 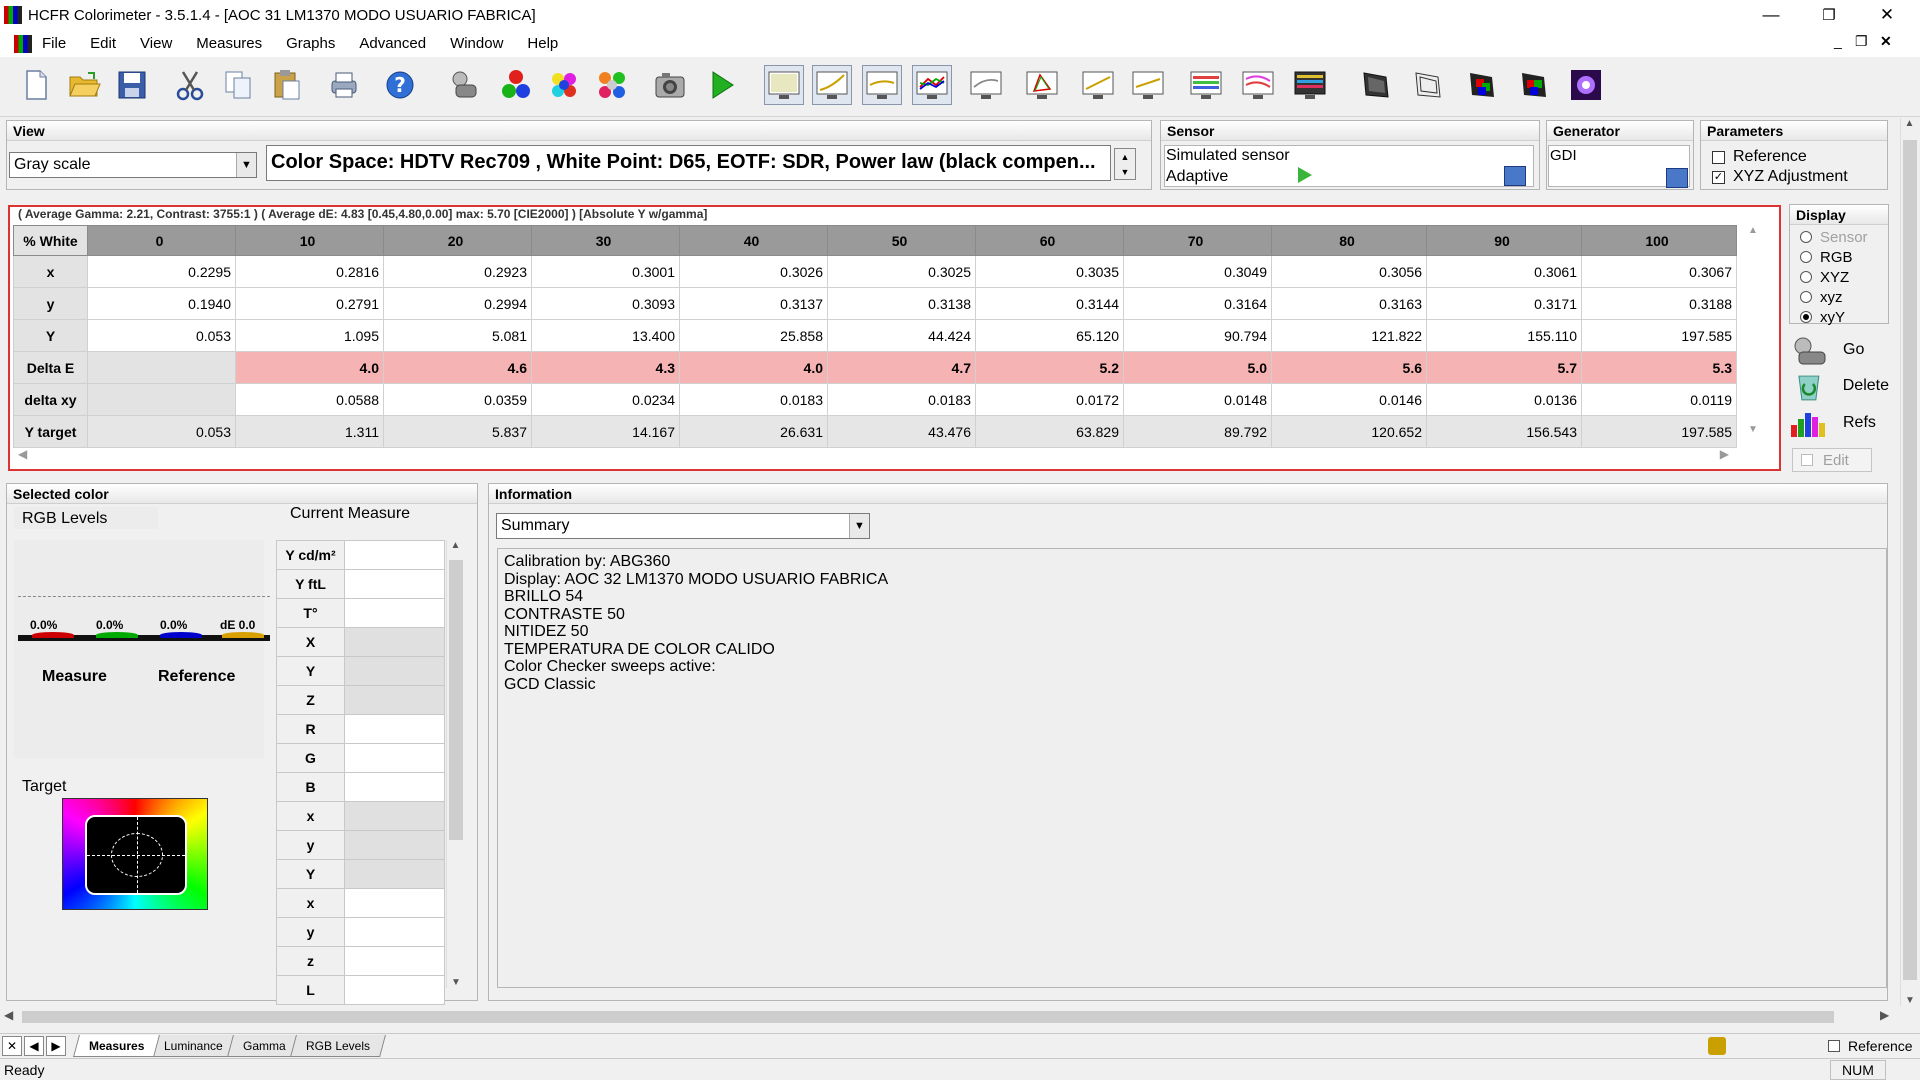 What do you see at coordinates (1832, 460) in the screenshot?
I see `edit-button: Edit` at bounding box center [1832, 460].